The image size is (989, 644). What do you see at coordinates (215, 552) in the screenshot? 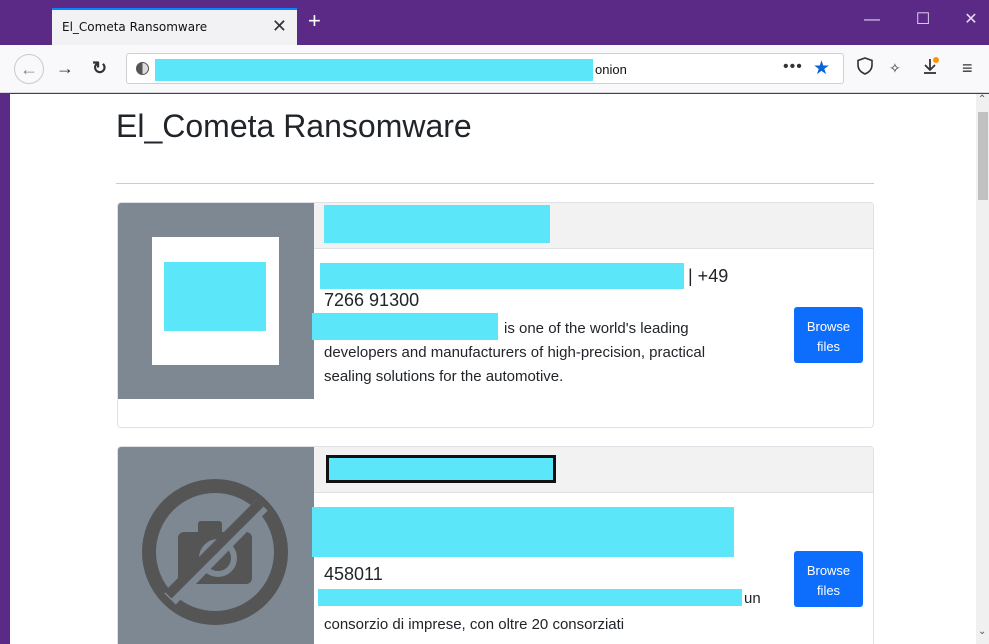
I see `no-camera-icon` at bounding box center [215, 552].